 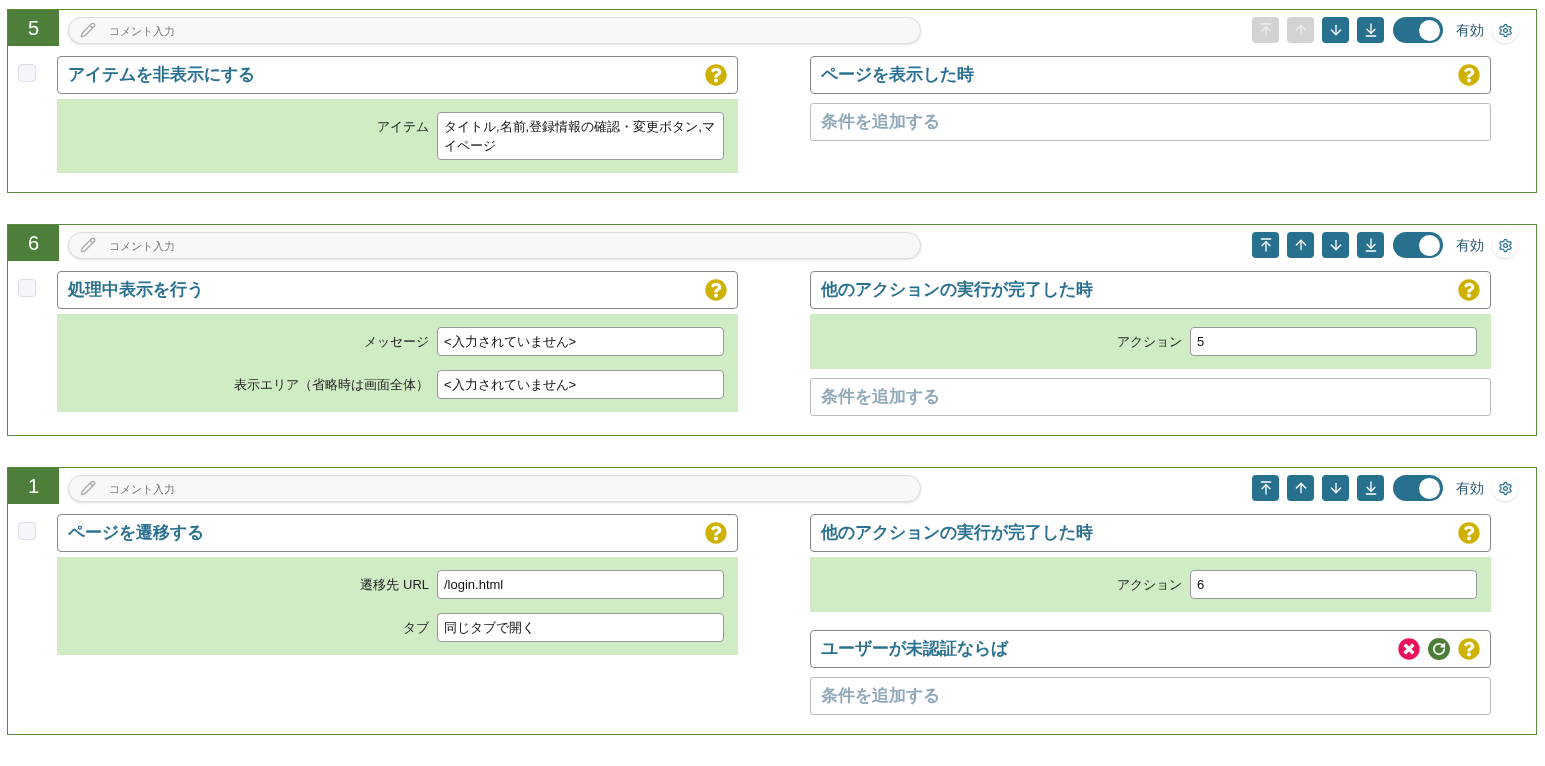 What do you see at coordinates (1409, 649) in the screenshot?
I see `remove-icon` at bounding box center [1409, 649].